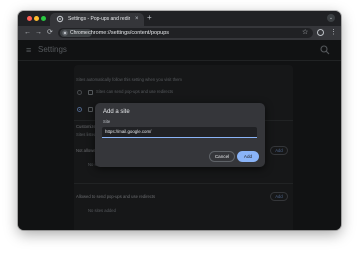 This screenshot has width=360, height=254. What do you see at coordinates (179, 132) in the screenshot?
I see `site-input: https://mail.google.com/` at bounding box center [179, 132].